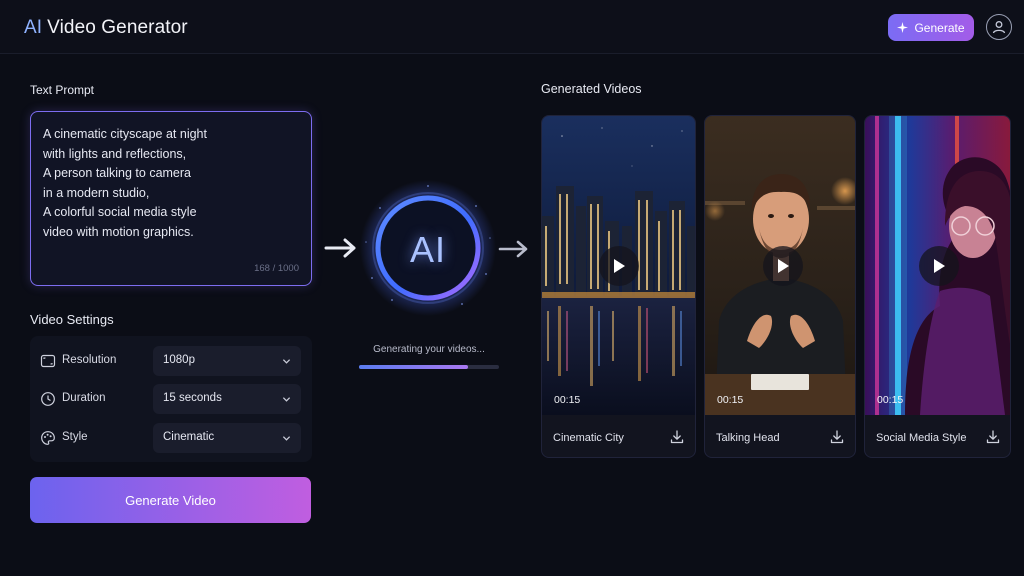 The height and width of the screenshot is (576, 1024). Describe the element at coordinates (591, 89) in the screenshot. I see `generated-videos-title: Generated Videos` at that location.